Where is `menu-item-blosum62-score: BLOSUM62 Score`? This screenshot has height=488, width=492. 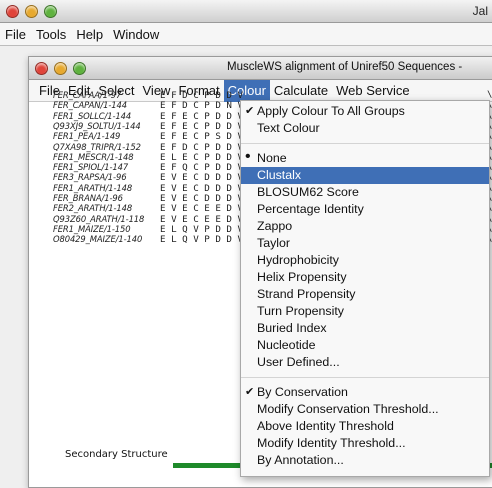
menu-item-blosum62-score: BLOSUM62 Score is located at coordinates (365, 192).